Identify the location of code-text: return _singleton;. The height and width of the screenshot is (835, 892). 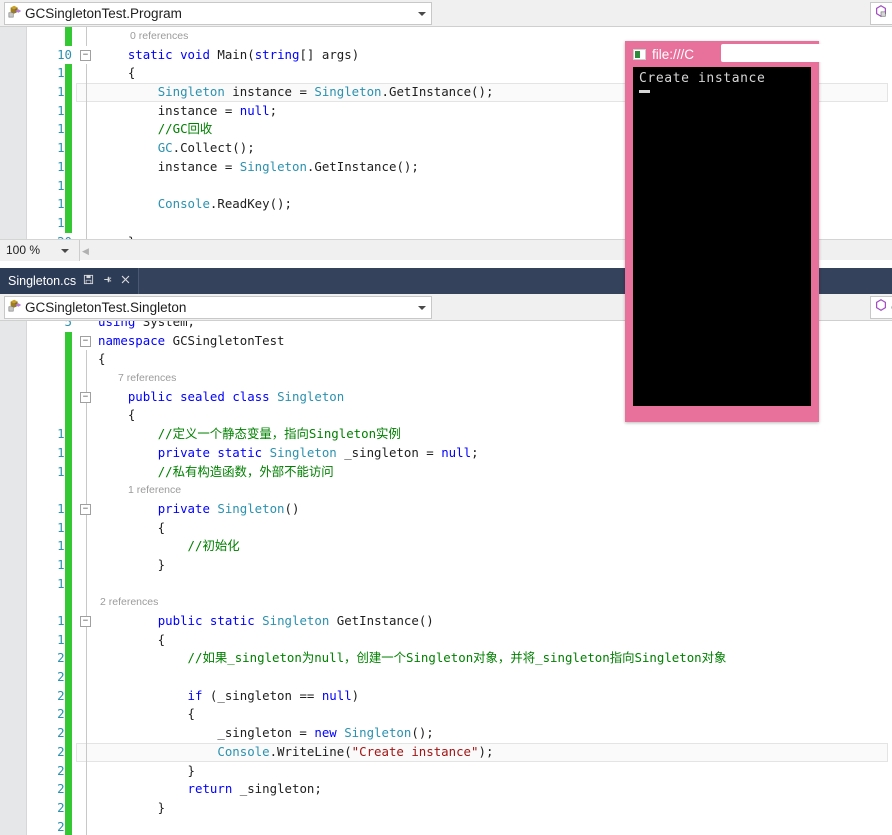
(254, 789).